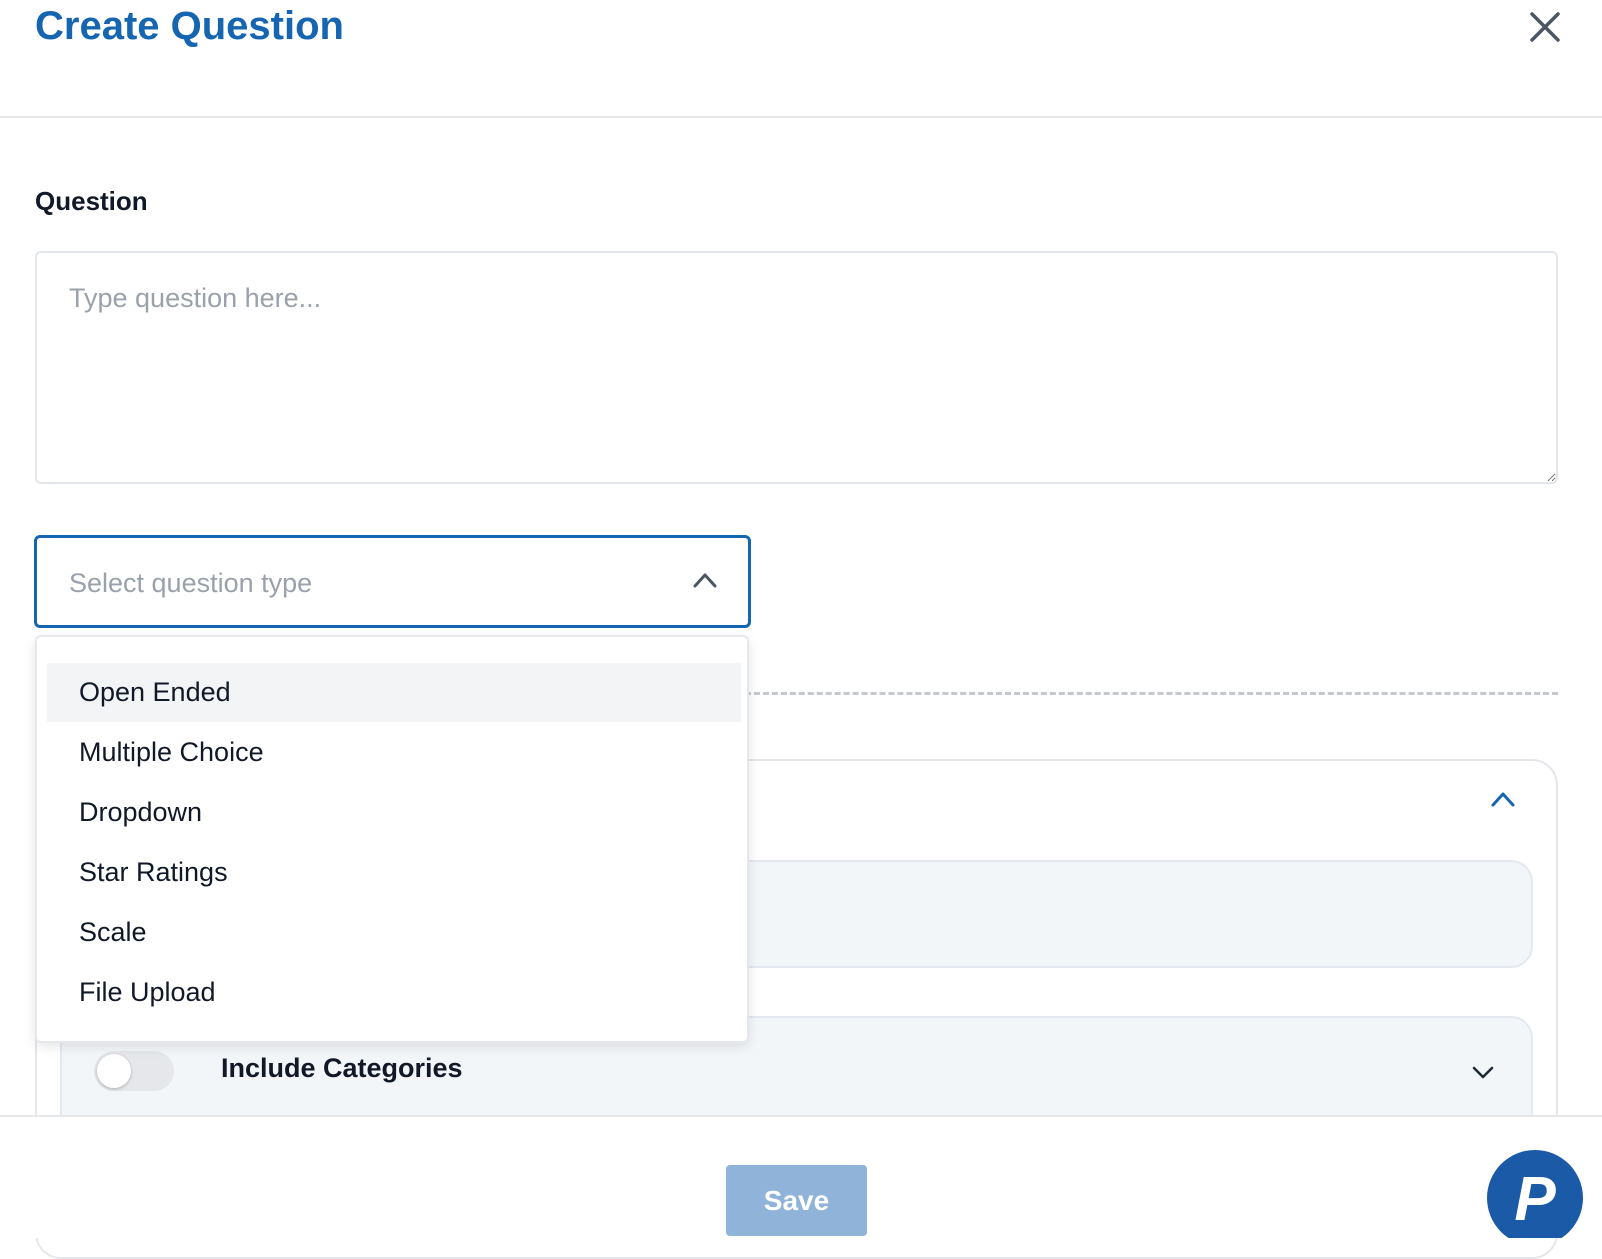 This screenshot has height=1259, width=1602. Describe the element at coordinates (394, 692) in the screenshot. I see `option-open-ended: Open Ended` at that location.